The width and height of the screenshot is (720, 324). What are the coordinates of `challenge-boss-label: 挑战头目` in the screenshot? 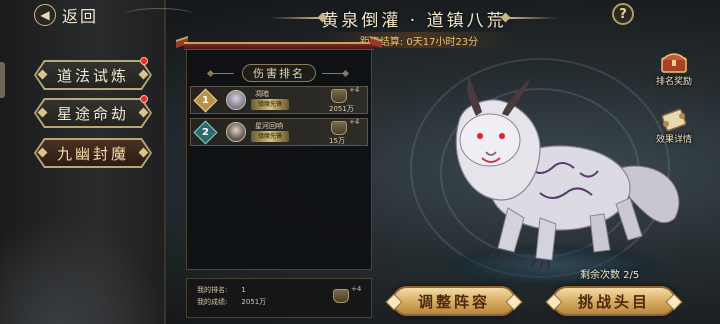 It's located at (613, 301).